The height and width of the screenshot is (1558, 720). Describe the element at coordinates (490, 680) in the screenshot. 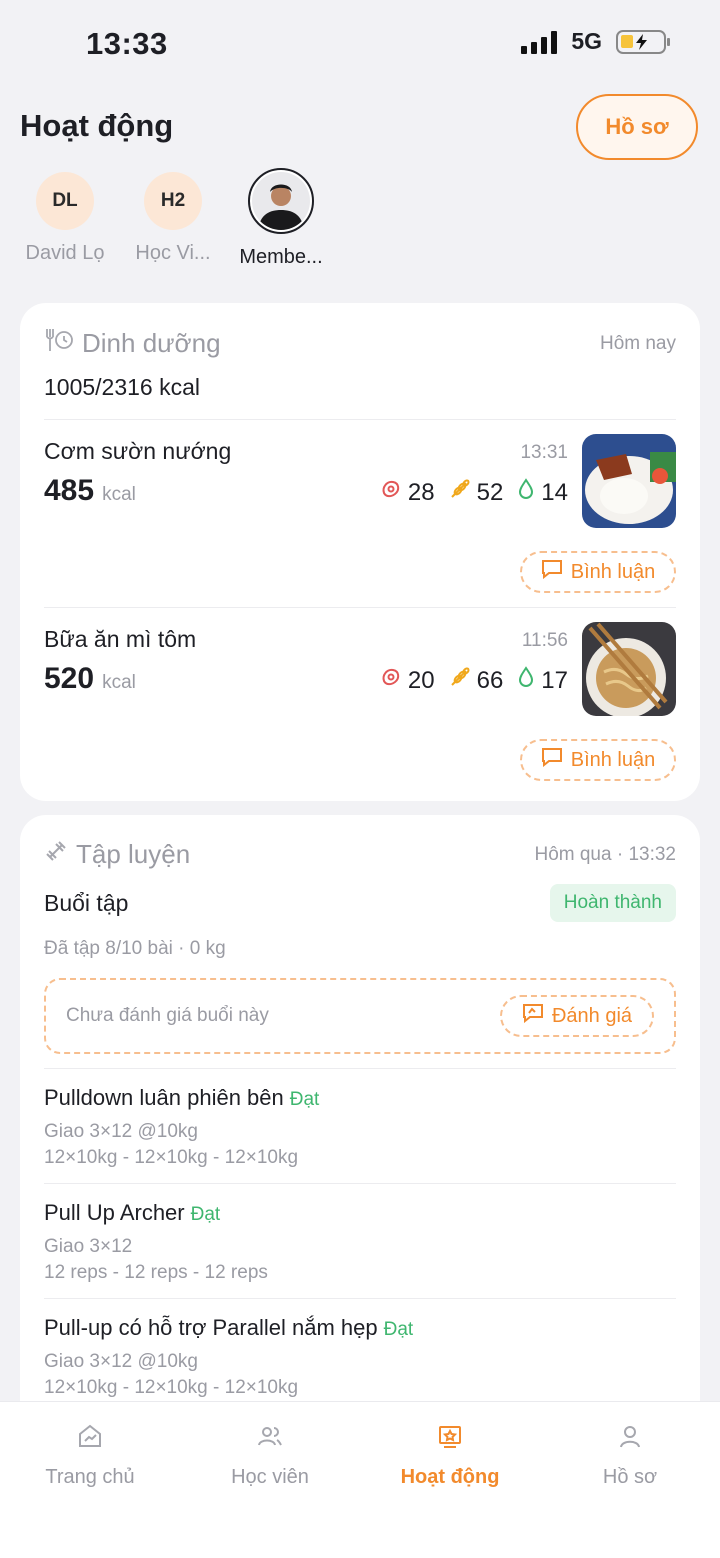

I see `carbs-value: 66` at that location.